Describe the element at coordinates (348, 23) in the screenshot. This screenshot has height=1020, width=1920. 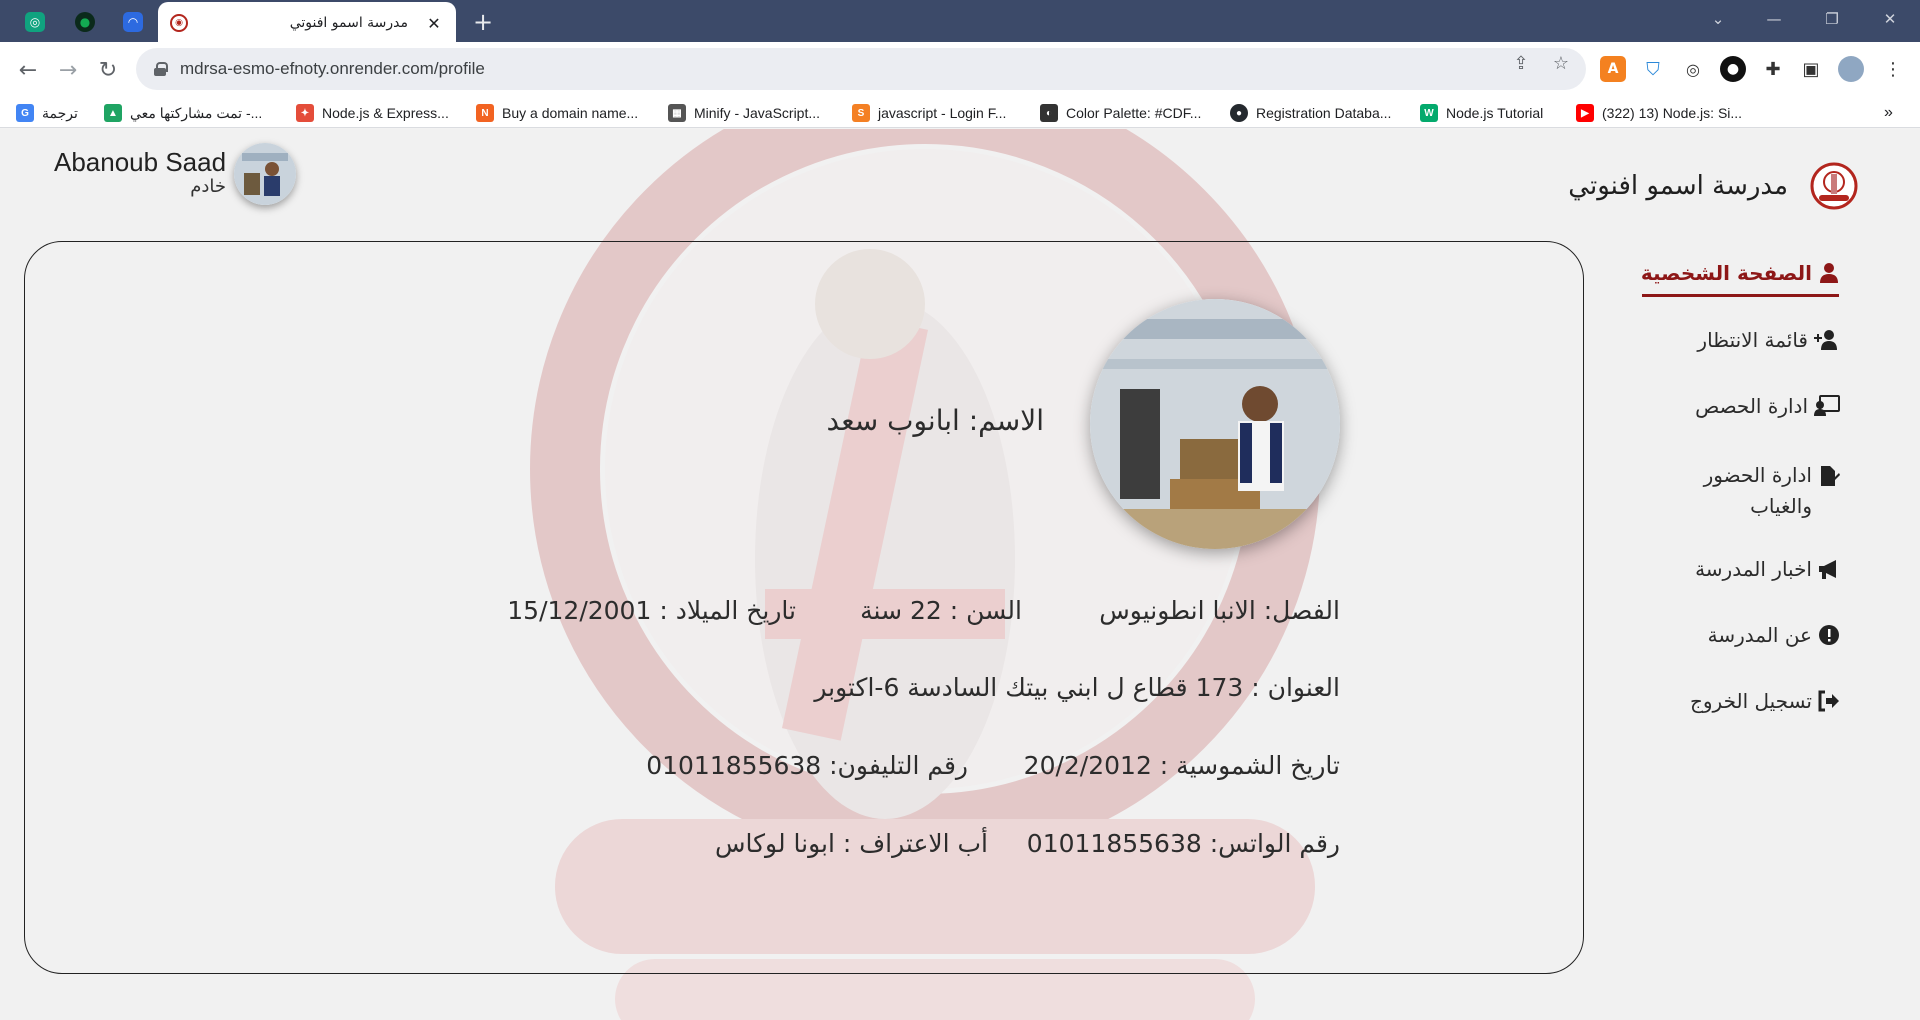
I see `tab-title: مدرسة اسمو افنوتي` at that location.